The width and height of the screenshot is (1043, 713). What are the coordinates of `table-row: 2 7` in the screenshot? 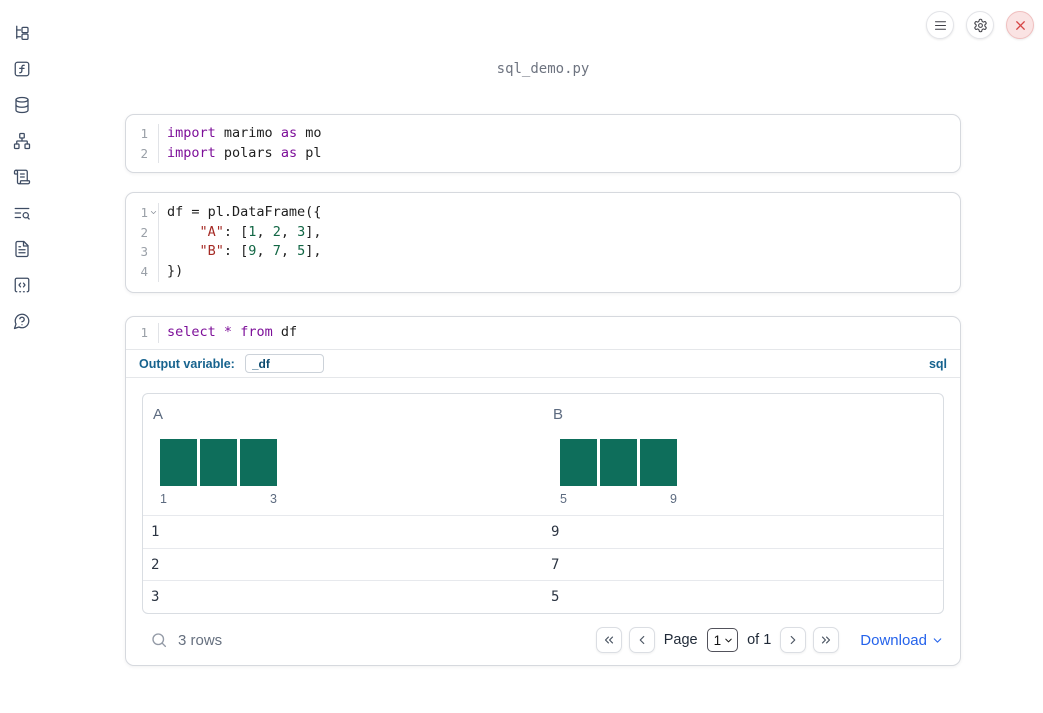 It's located at (543, 564).